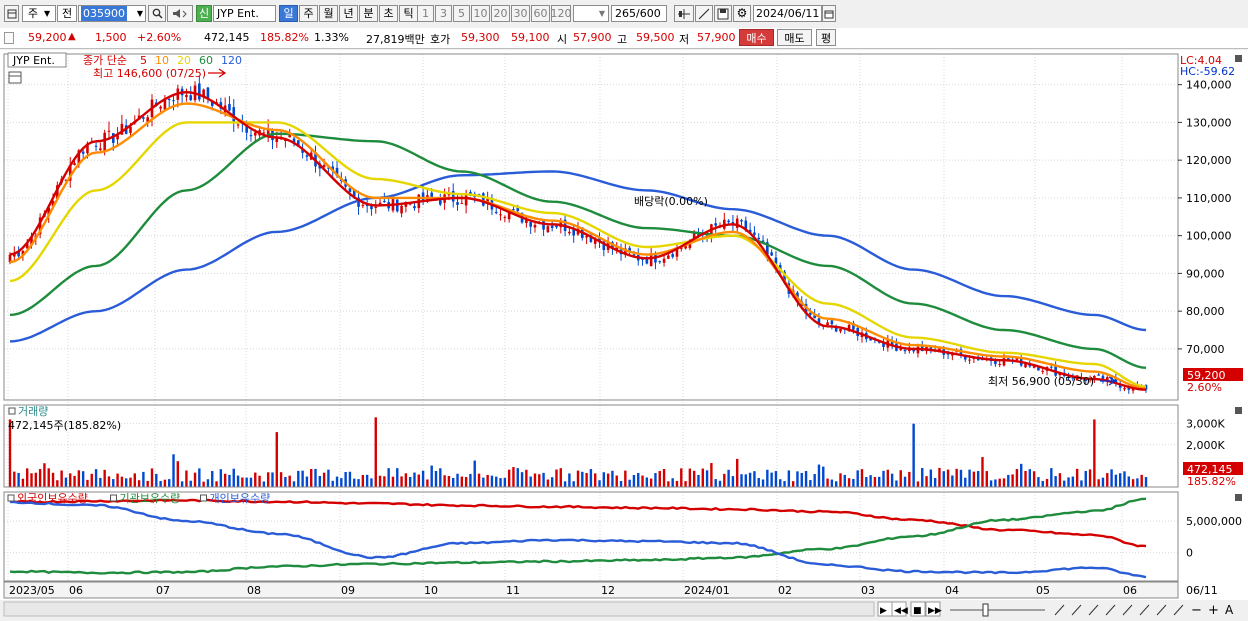 Image resolution: width=1248 pixels, height=621 pixels. I want to click on period-unit-label: 주, so click(32, 13).